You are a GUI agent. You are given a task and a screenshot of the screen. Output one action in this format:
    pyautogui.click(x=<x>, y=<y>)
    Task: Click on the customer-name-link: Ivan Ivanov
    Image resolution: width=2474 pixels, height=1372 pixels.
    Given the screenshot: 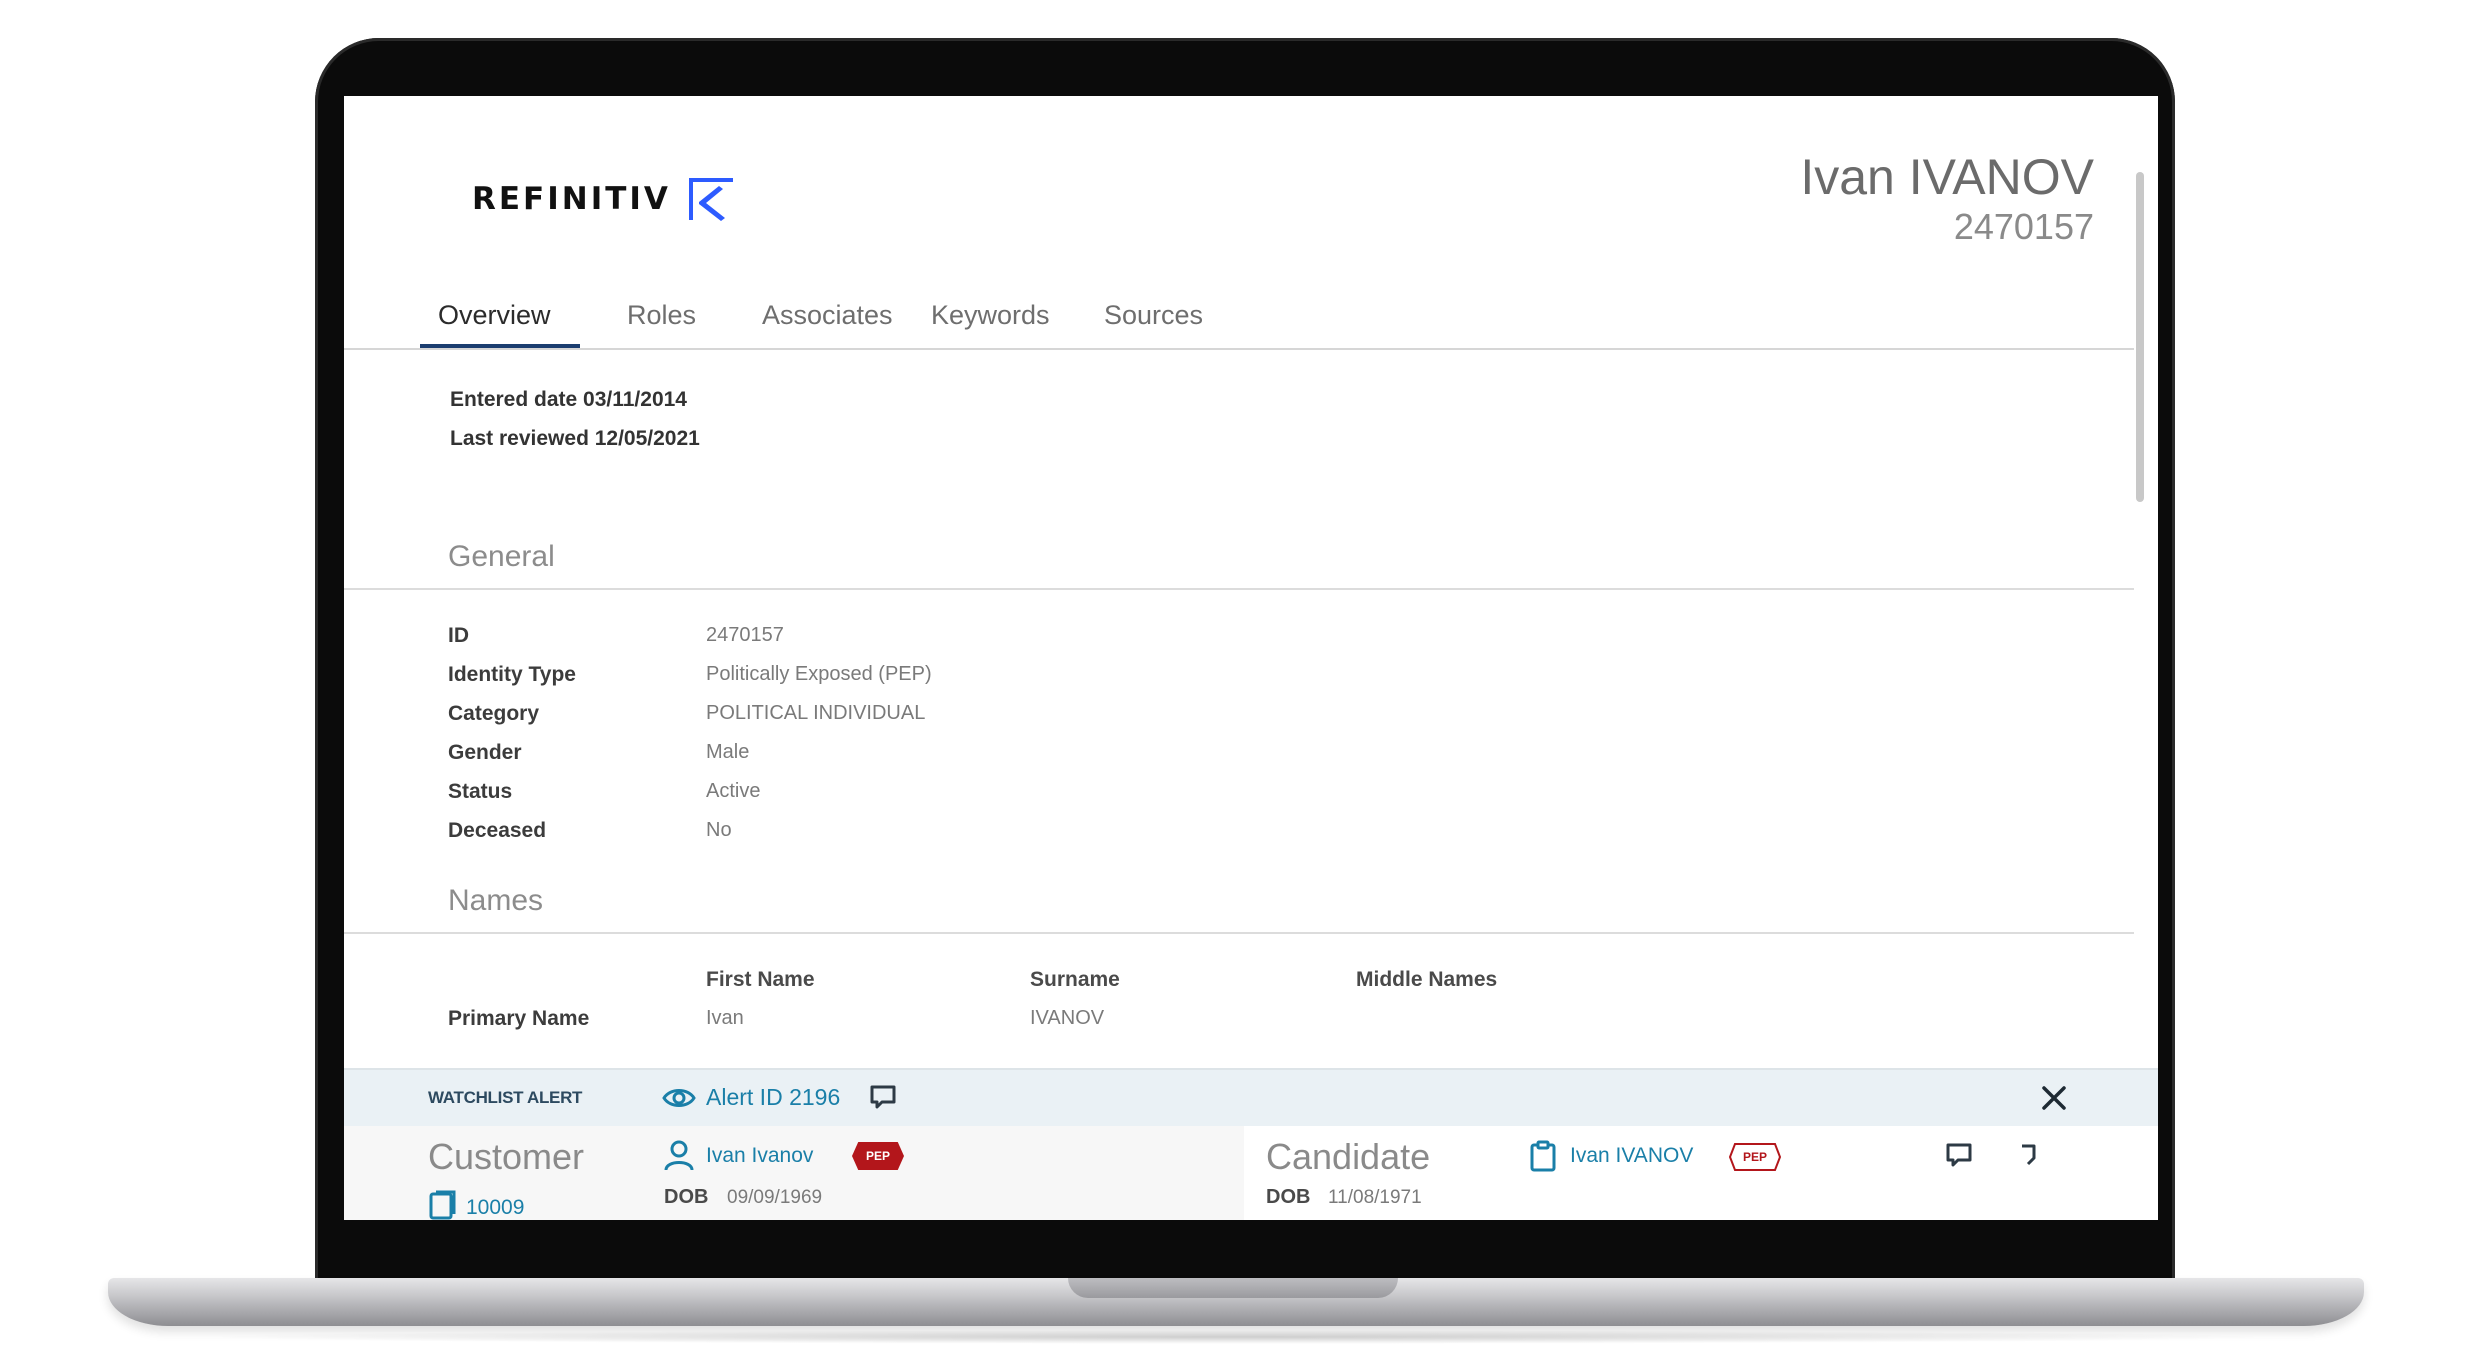 What is the action you would take?
    pyautogui.click(x=759, y=1156)
    